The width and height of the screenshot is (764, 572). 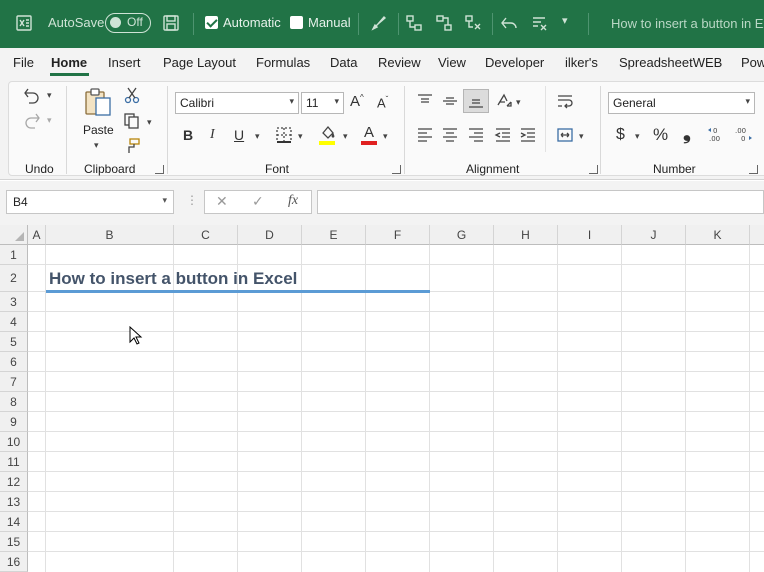 I want to click on align-middle-icon, so click(x=450, y=101).